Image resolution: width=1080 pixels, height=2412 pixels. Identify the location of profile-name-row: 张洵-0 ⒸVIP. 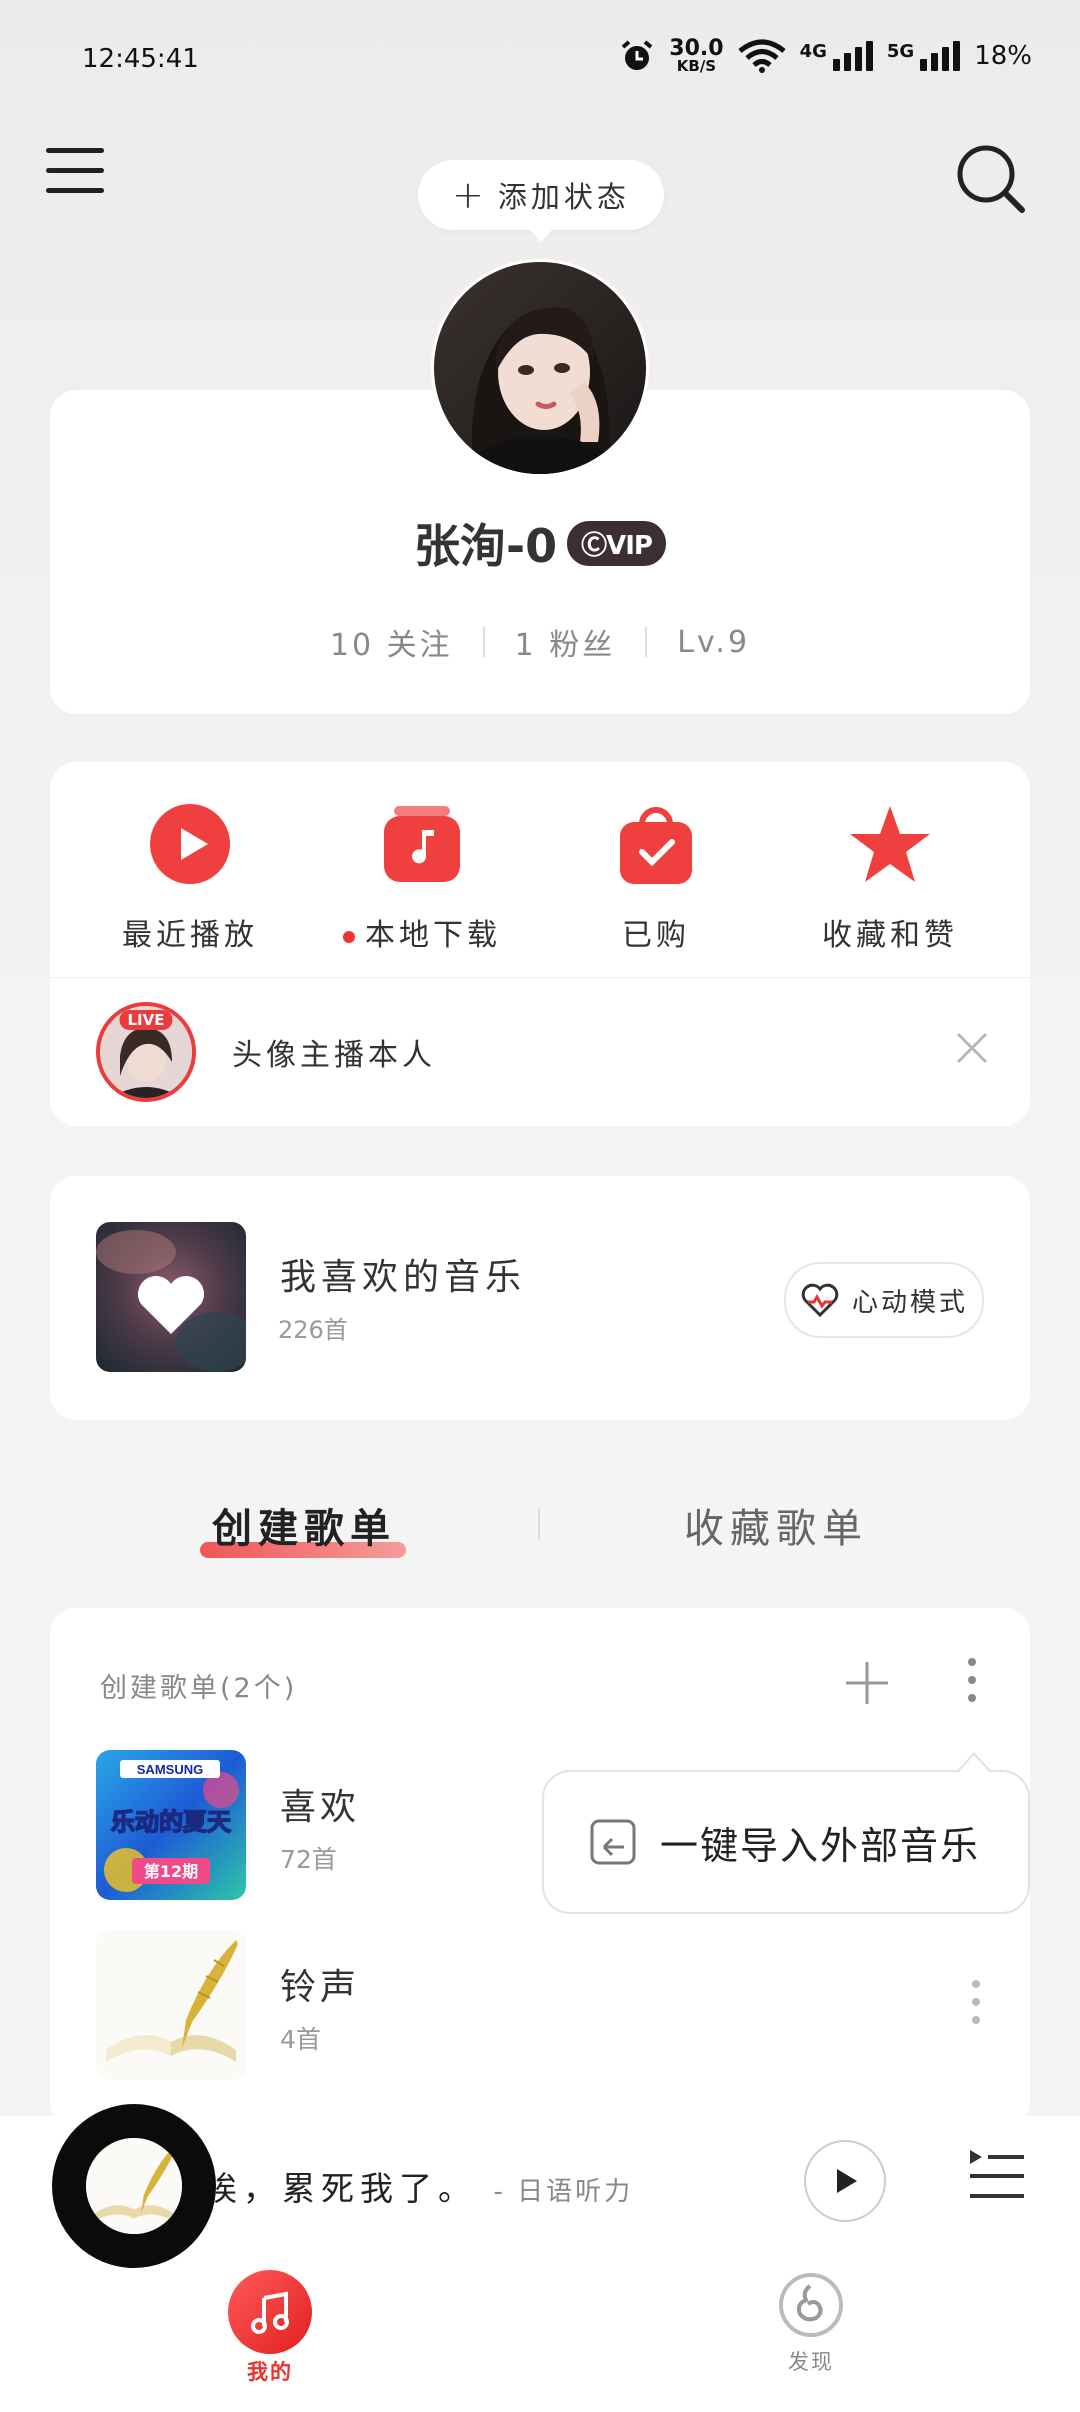
(540, 543).